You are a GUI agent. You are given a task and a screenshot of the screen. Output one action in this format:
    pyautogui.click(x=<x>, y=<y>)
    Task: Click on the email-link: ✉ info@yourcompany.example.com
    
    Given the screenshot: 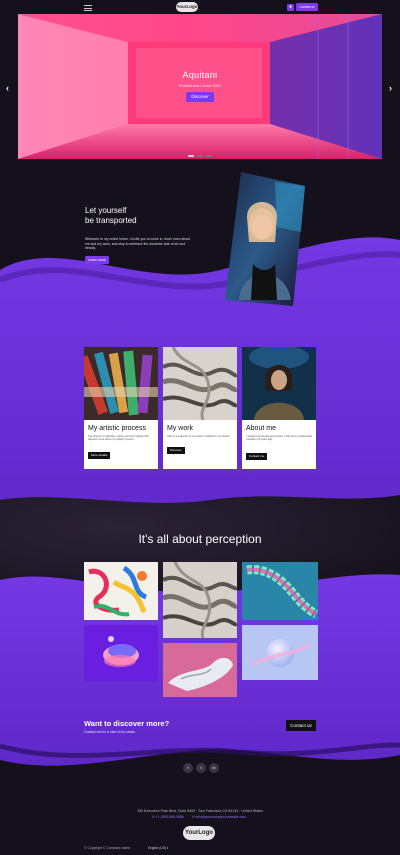 What is the action you would take?
    pyautogui.click(x=219, y=817)
    